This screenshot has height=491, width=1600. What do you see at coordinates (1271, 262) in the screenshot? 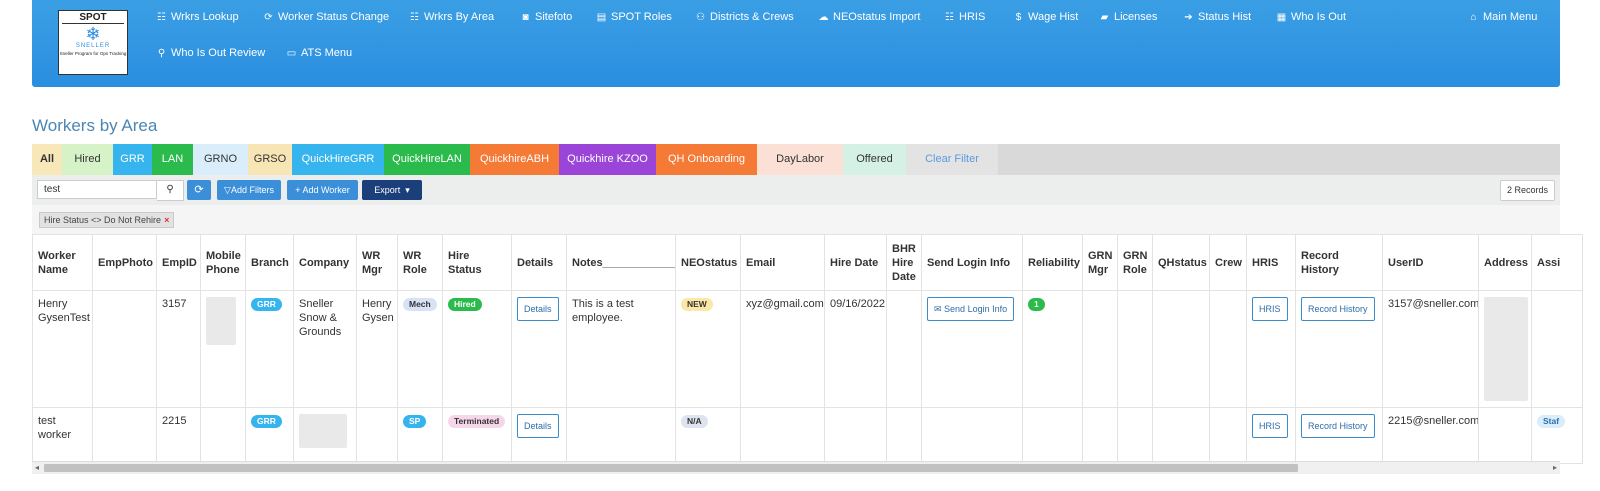
I see `column-header: HRIS` at bounding box center [1271, 262].